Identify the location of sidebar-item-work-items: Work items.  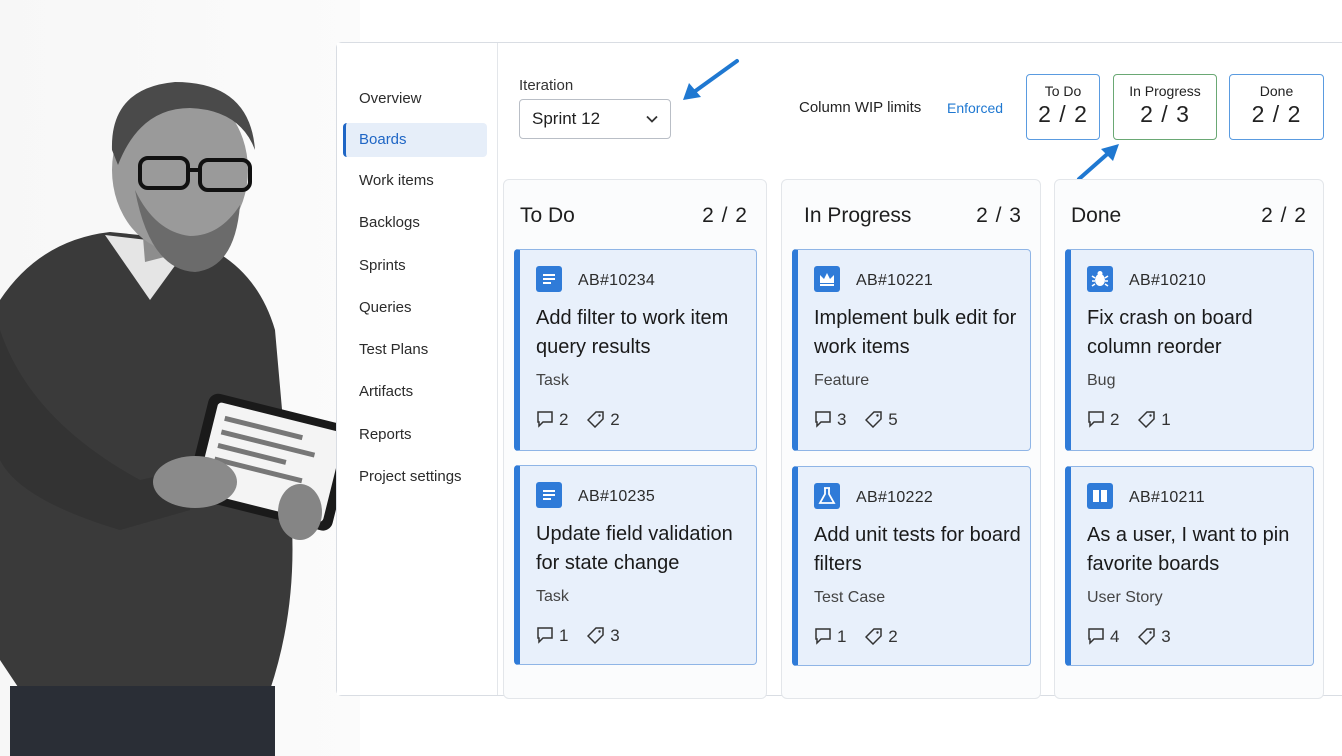
(415, 181).